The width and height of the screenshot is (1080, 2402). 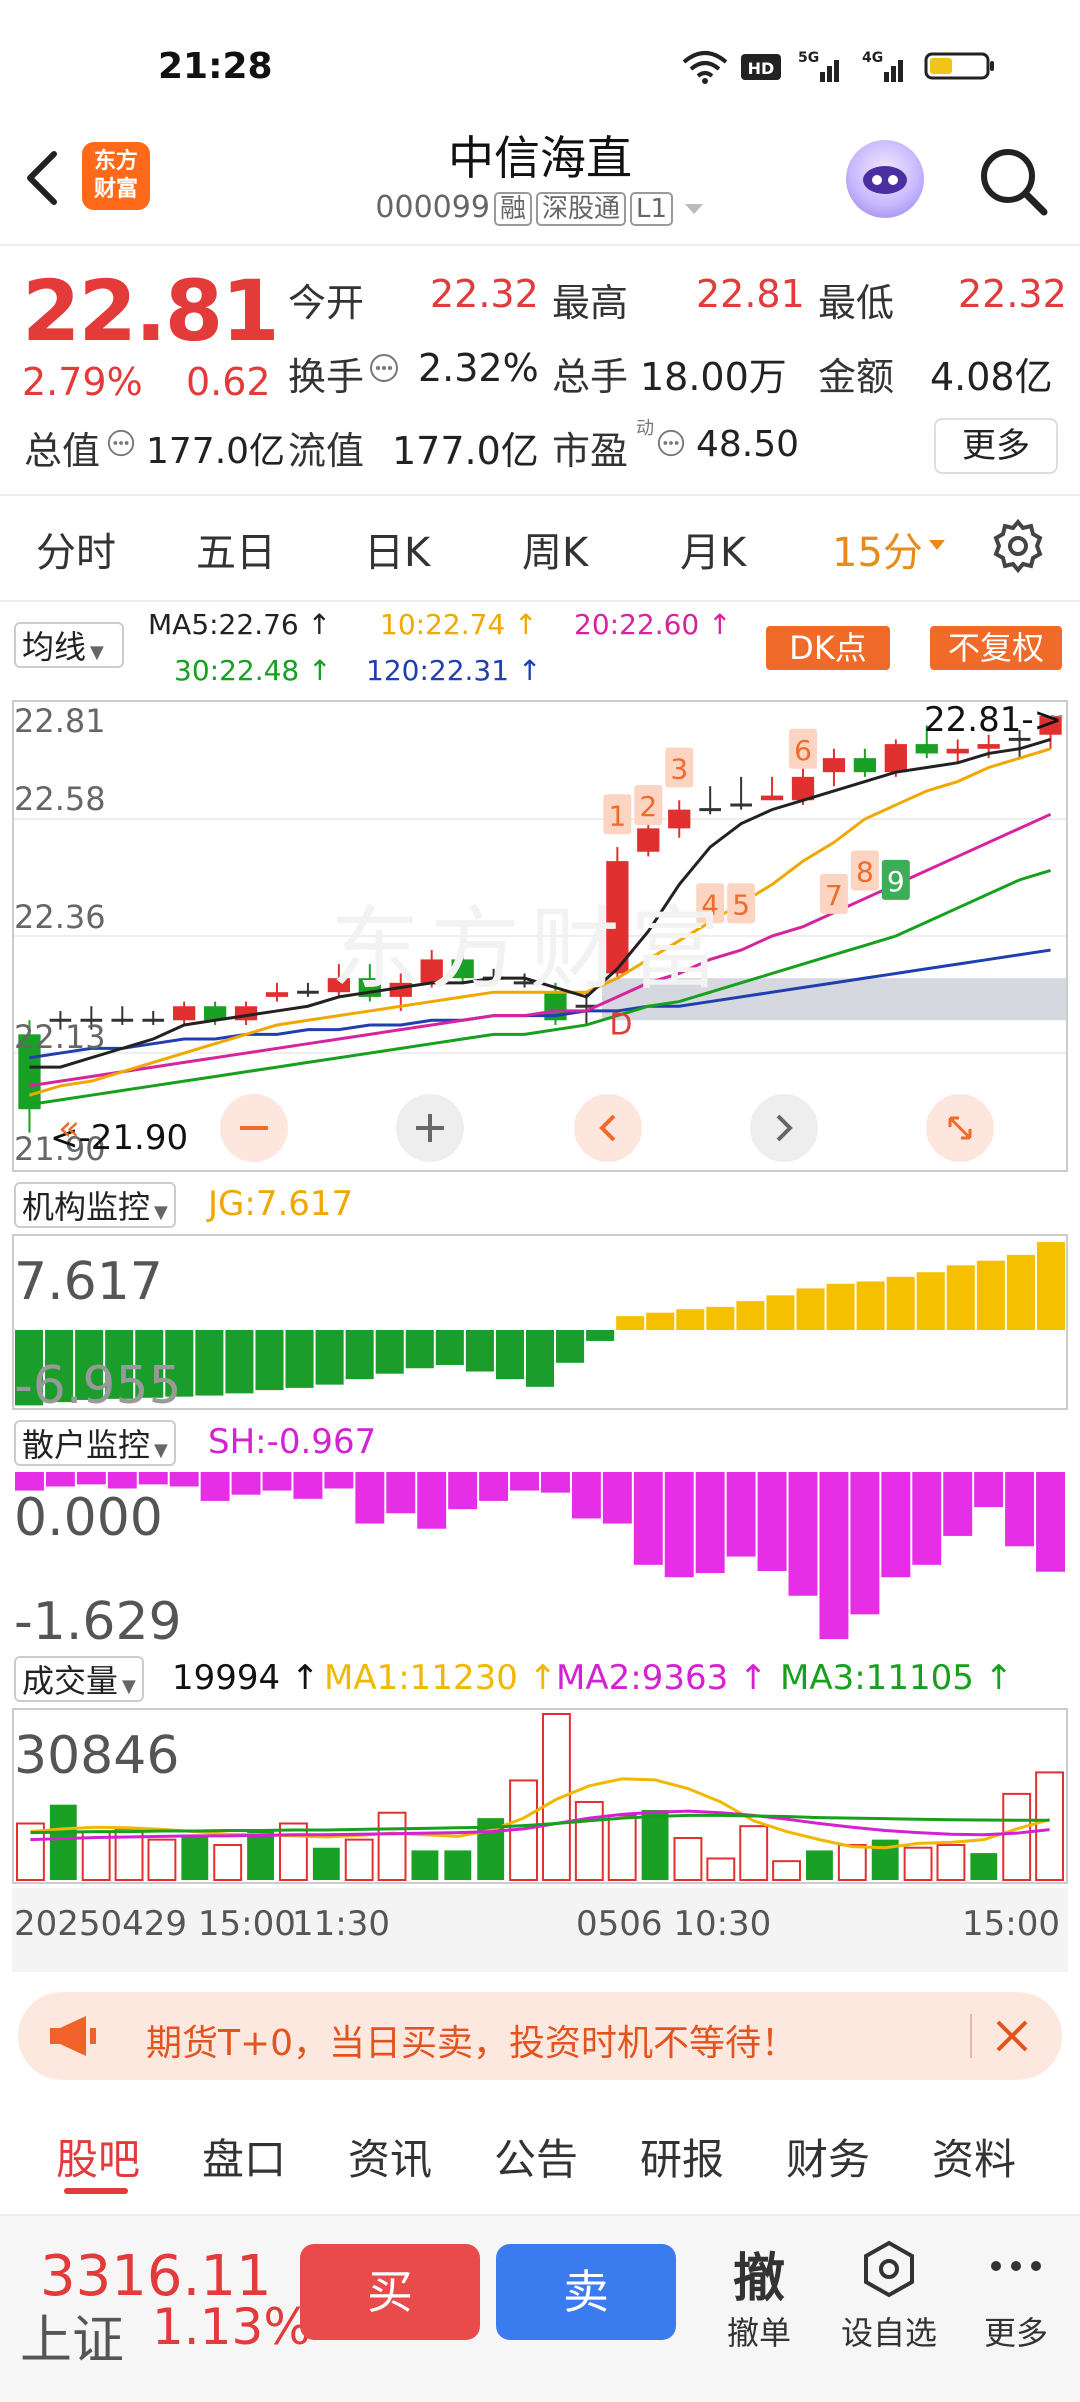 What do you see at coordinates (129, 1686) in the screenshot?
I see `chevron-down-icon: ▼` at bounding box center [129, 1686].